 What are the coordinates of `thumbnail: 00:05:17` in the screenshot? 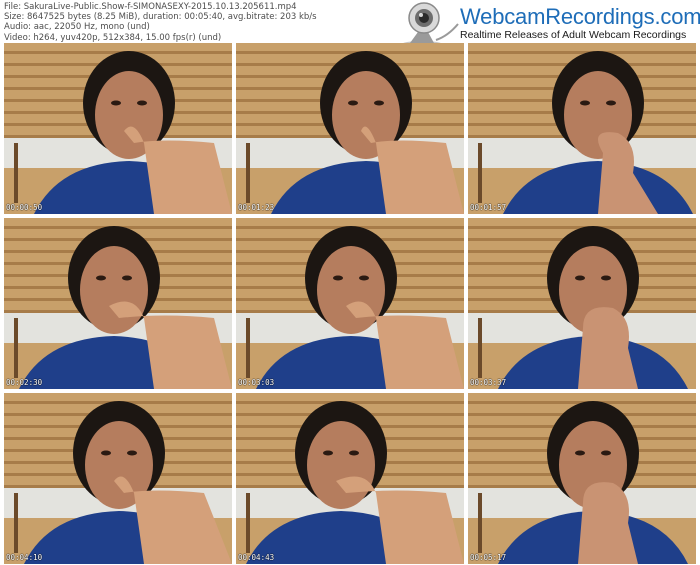 It's located at (582, 478).